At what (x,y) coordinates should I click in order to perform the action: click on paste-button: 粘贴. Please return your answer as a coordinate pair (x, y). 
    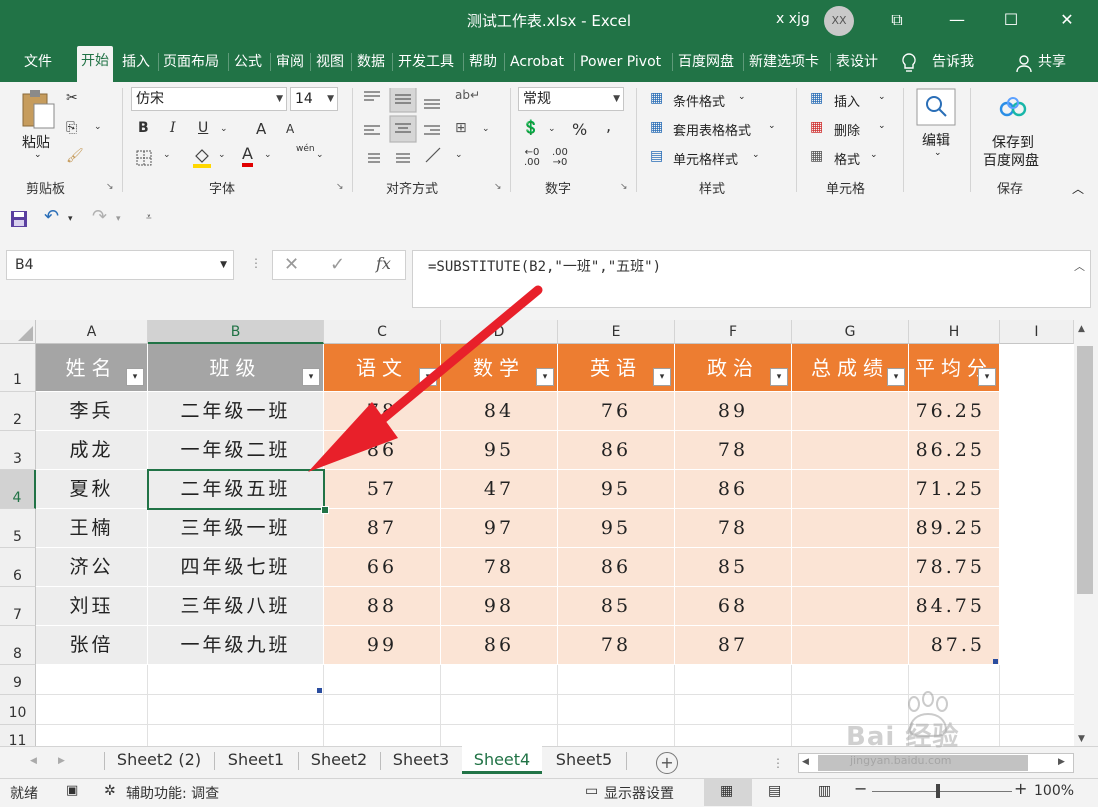
    Looking at the image, I should click on (36, 142).